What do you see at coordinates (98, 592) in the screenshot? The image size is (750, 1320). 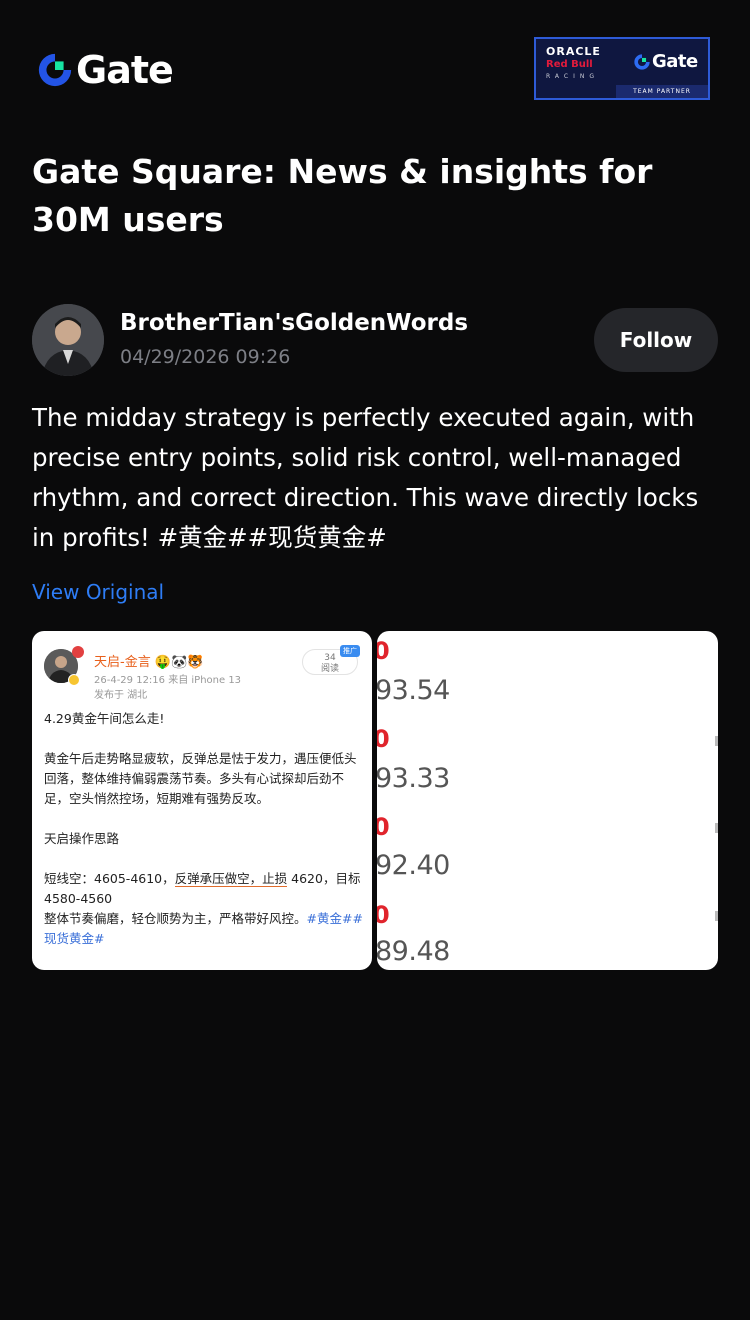 I see `view-original-link: View Original` at bounding box center [98, 592].